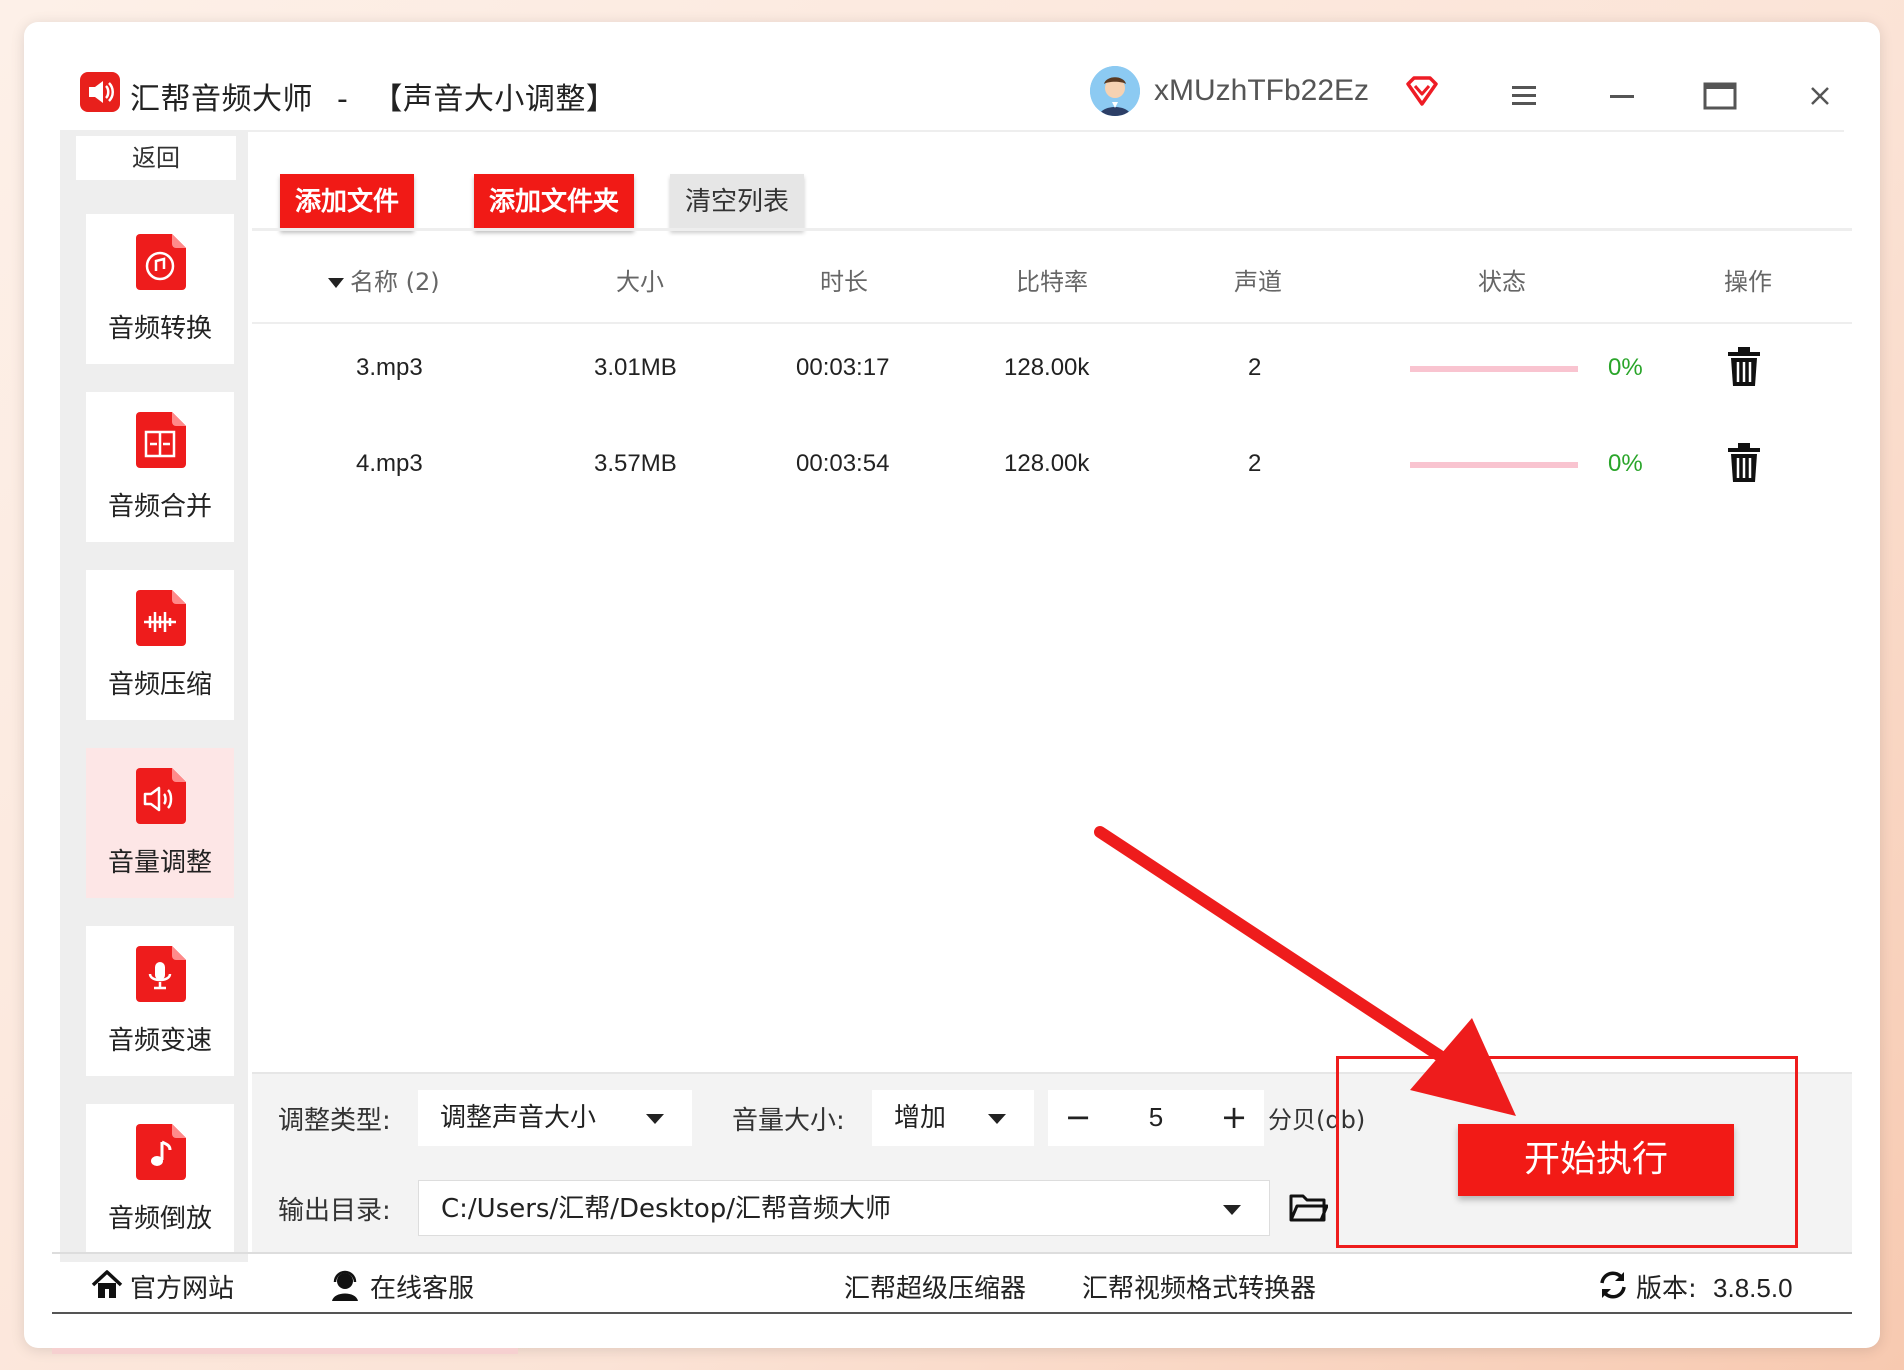 The height and width of the screenshot is (1370, 1904). What do you see at coordinates (160, 262) in the screenshot?
I see `audio-convert-icon` at bounding box center [160, 262].